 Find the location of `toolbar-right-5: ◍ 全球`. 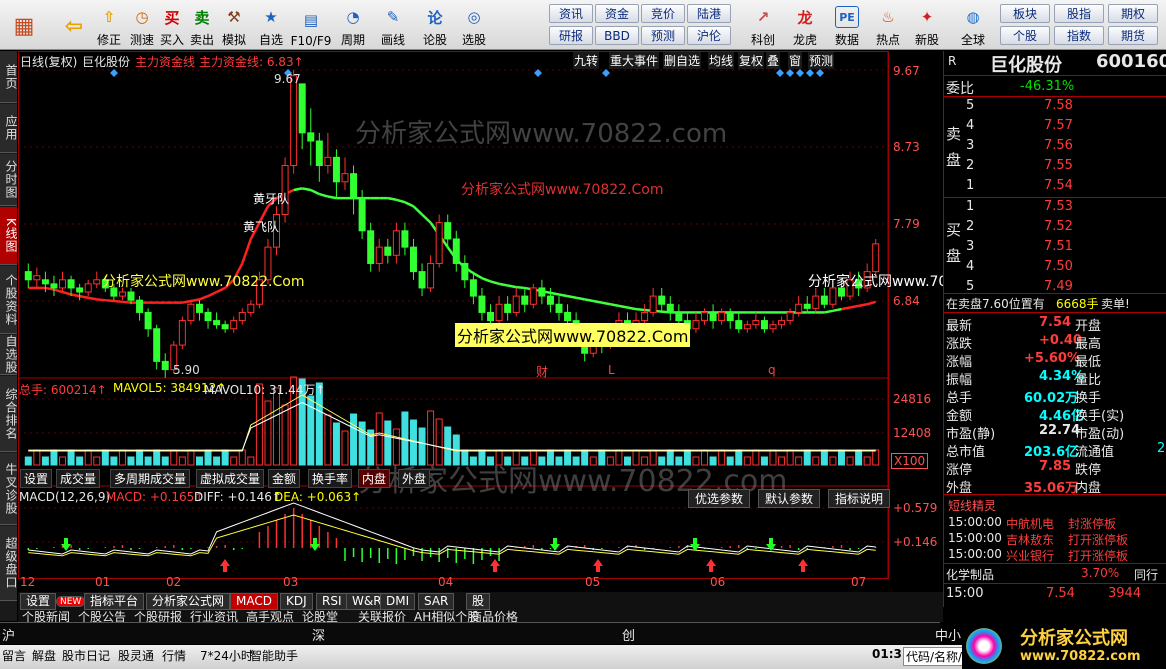

toolbar-right-5: ◍ 全球 is located at coordinates (973, 25).